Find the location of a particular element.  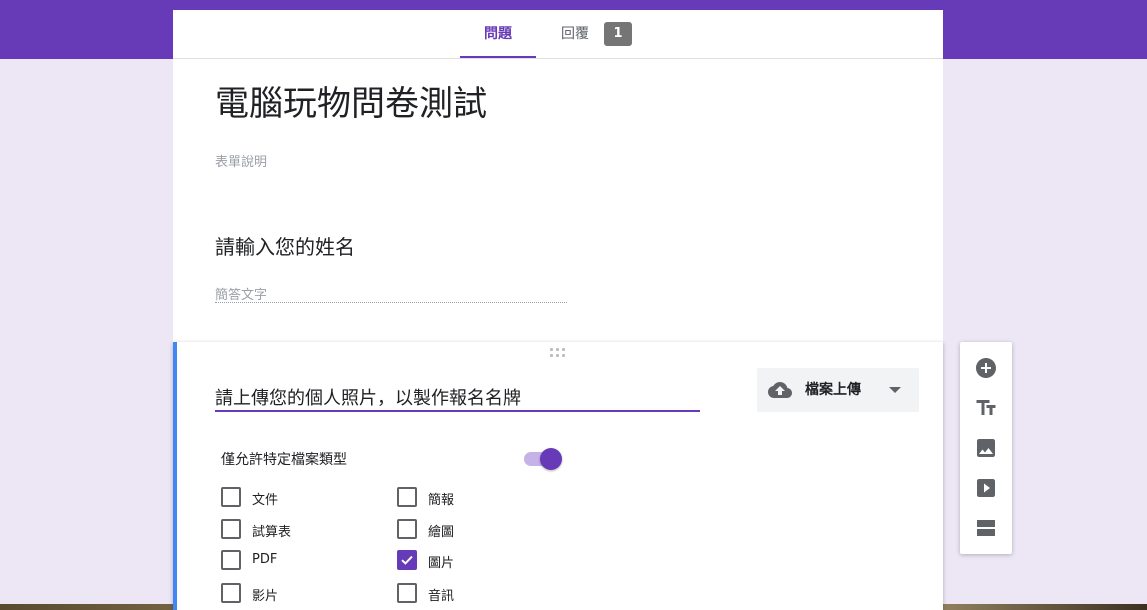

tab-questions: 問題 is located at coordinates (498, 34).